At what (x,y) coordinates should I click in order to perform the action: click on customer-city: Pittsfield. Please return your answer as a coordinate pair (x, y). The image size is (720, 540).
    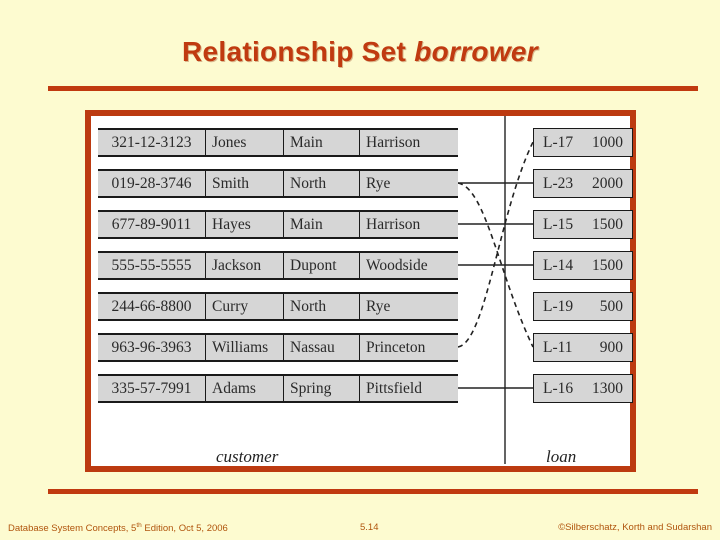
    Looking at the image, I should click on (394, 388).